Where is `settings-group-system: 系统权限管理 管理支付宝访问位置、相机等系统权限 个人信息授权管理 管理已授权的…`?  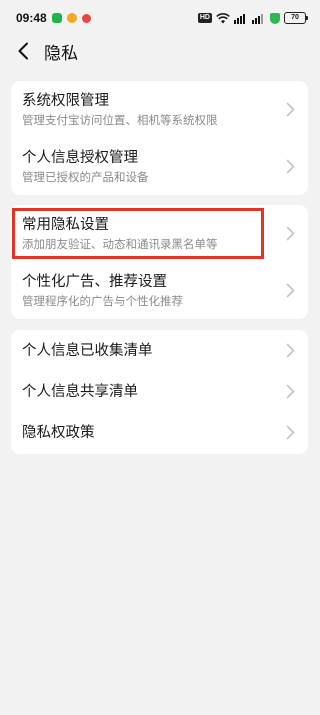
settings-group-system: 系统权限管理 管理支付宝访问位置、相机等系统权限 个人信息授权管理 管理已授权的… is located at coordinates (159, 138).